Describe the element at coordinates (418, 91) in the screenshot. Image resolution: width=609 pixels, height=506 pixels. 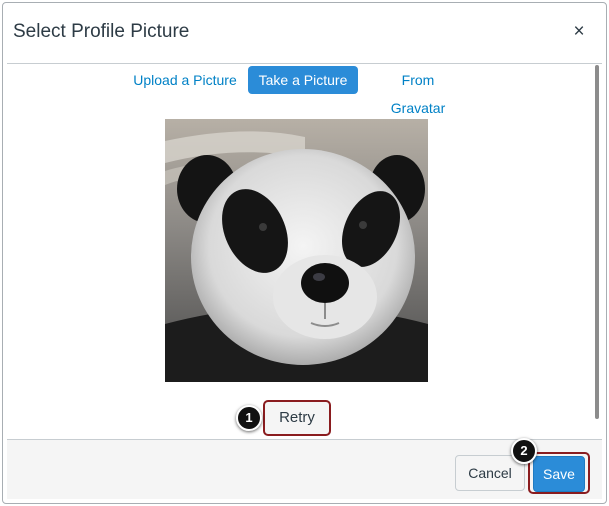
I see `tab-from-gravatar: From Gravatar` at that location.